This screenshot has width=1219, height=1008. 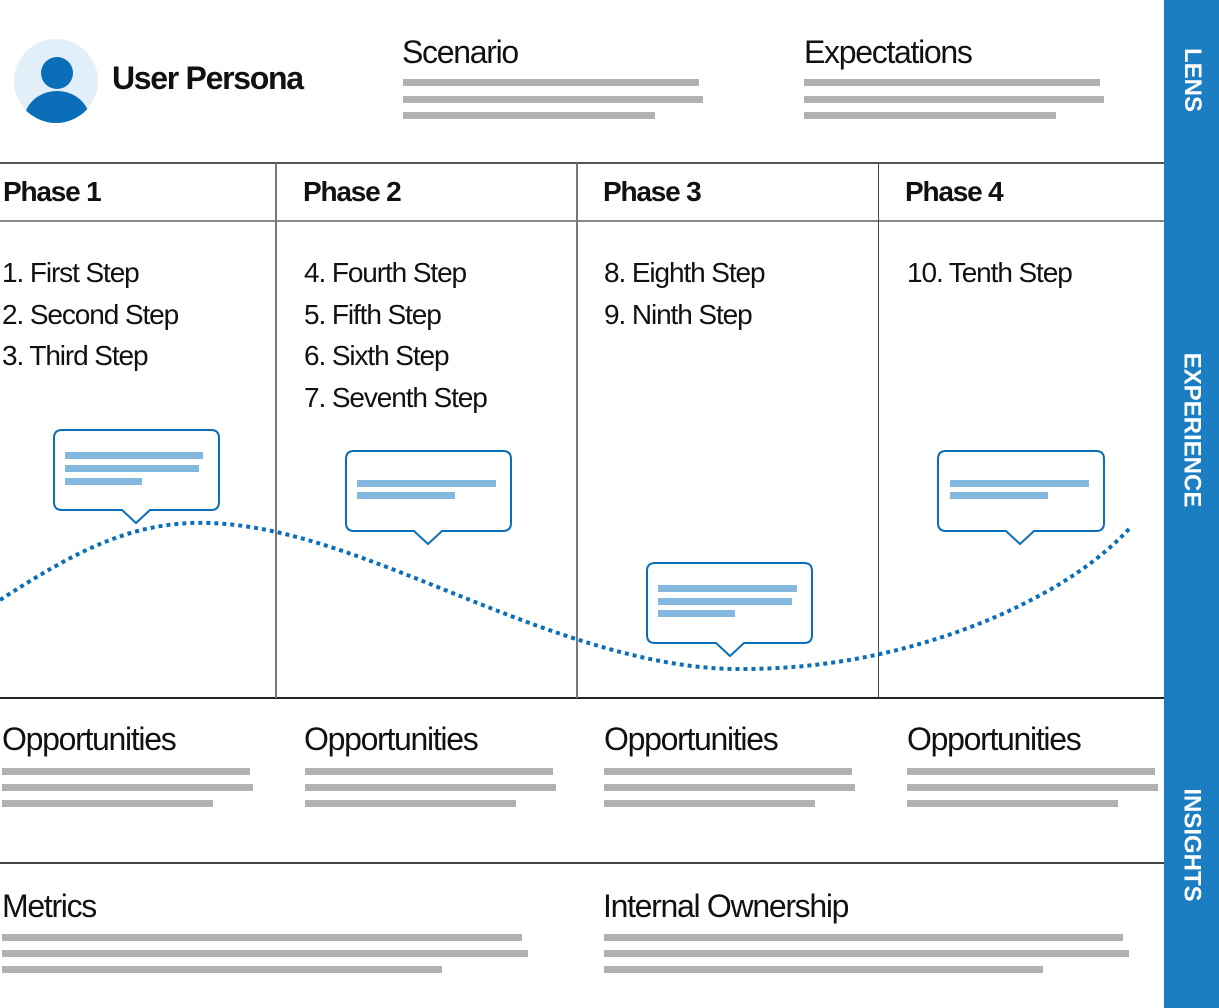 I want to click on band-label-lens: LENS, so click(x=1191, y=80).